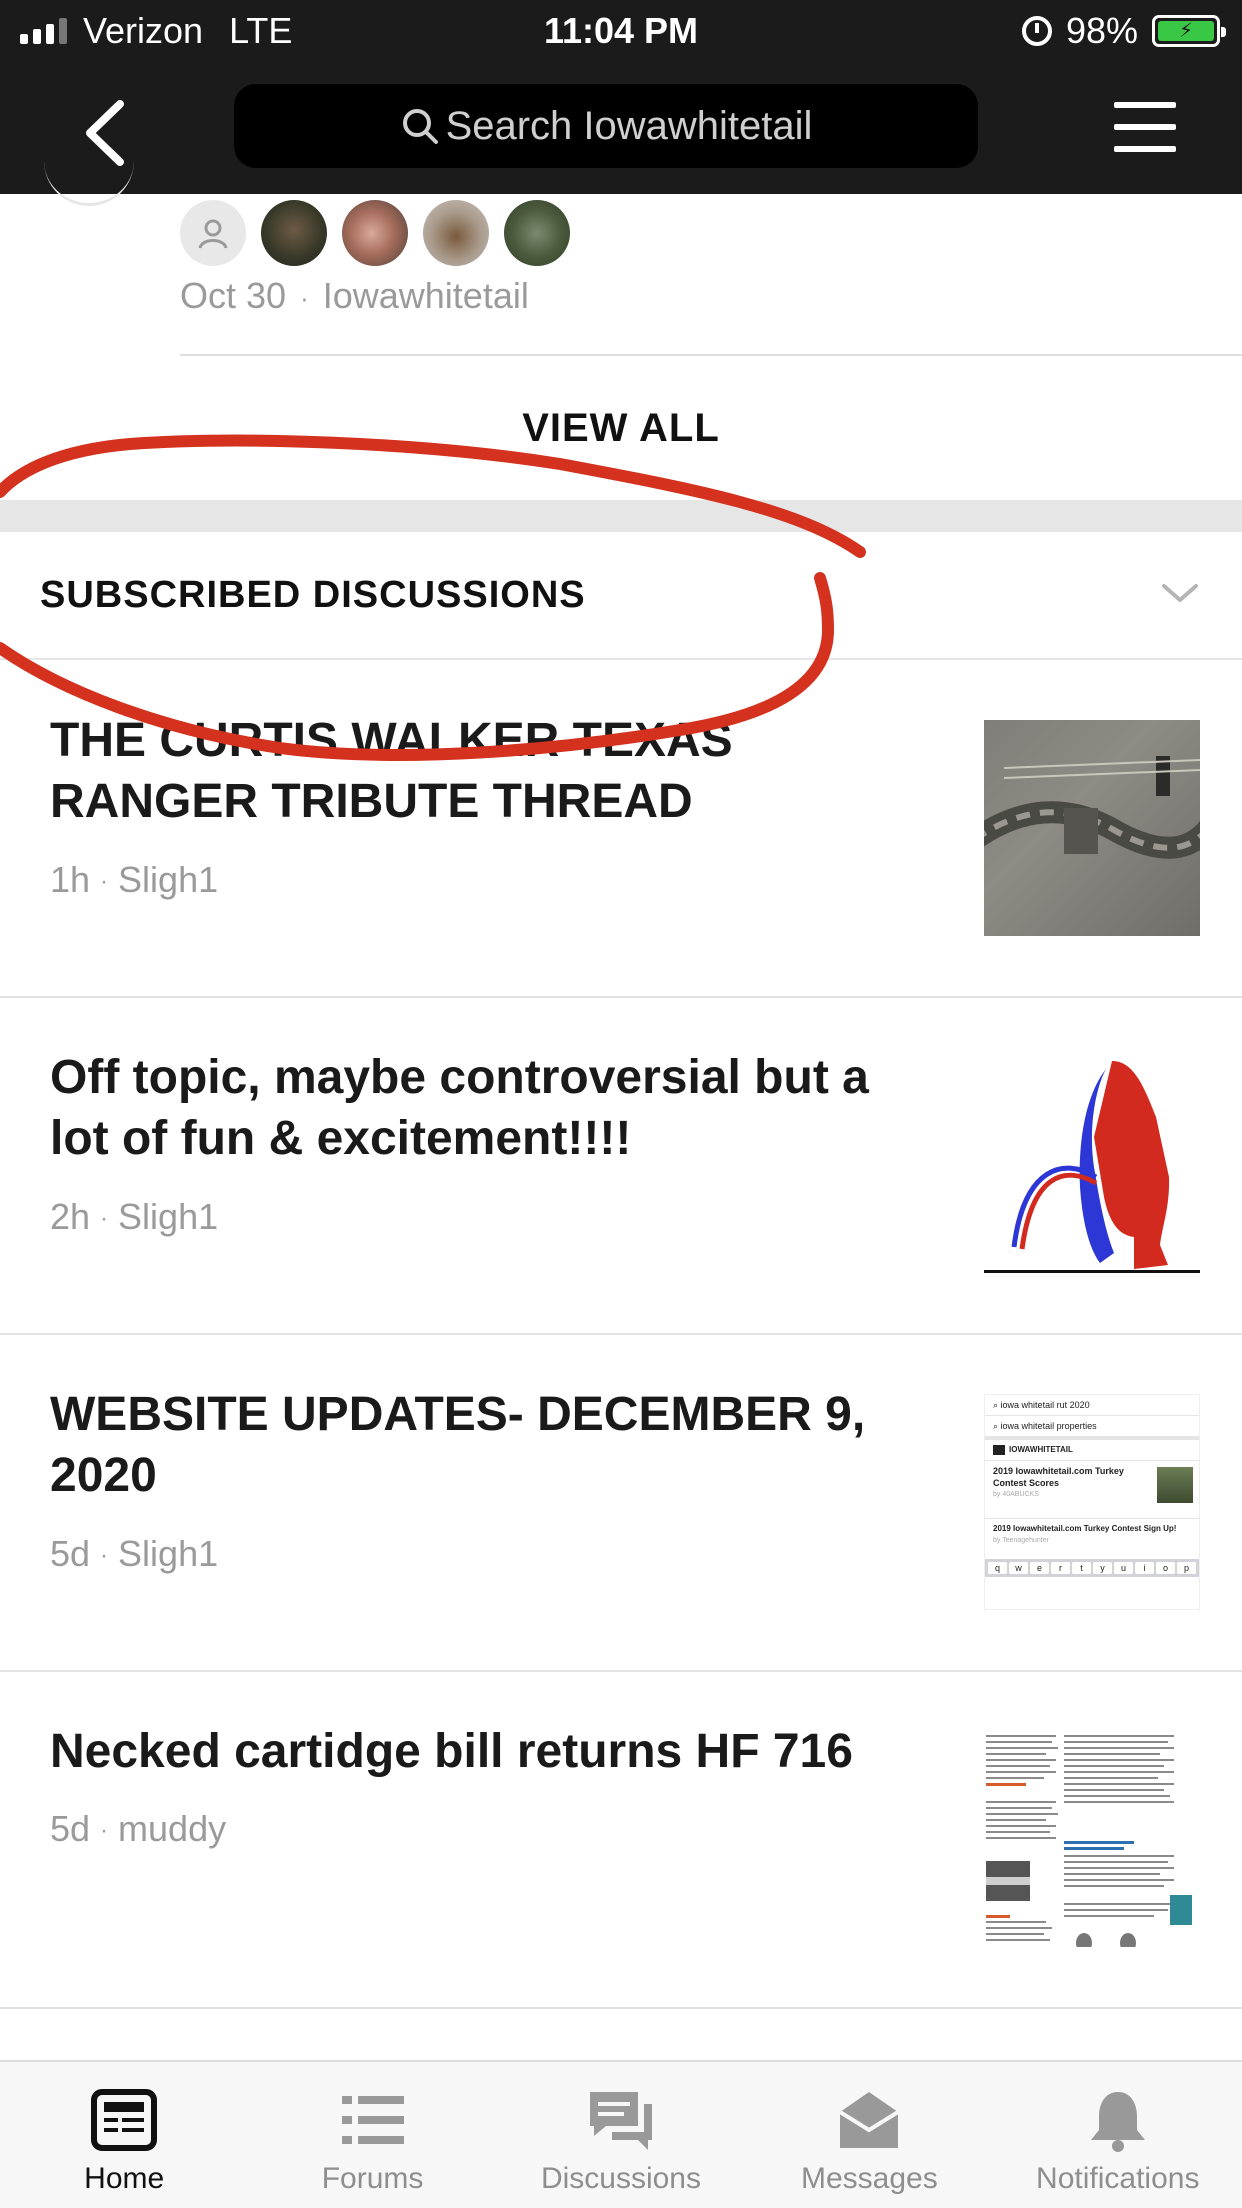 The width and height of the screenshot is (1242, 2208). I want to click on thread-title: Necked cartidge bill returns HF 716, so click(451, 1751).